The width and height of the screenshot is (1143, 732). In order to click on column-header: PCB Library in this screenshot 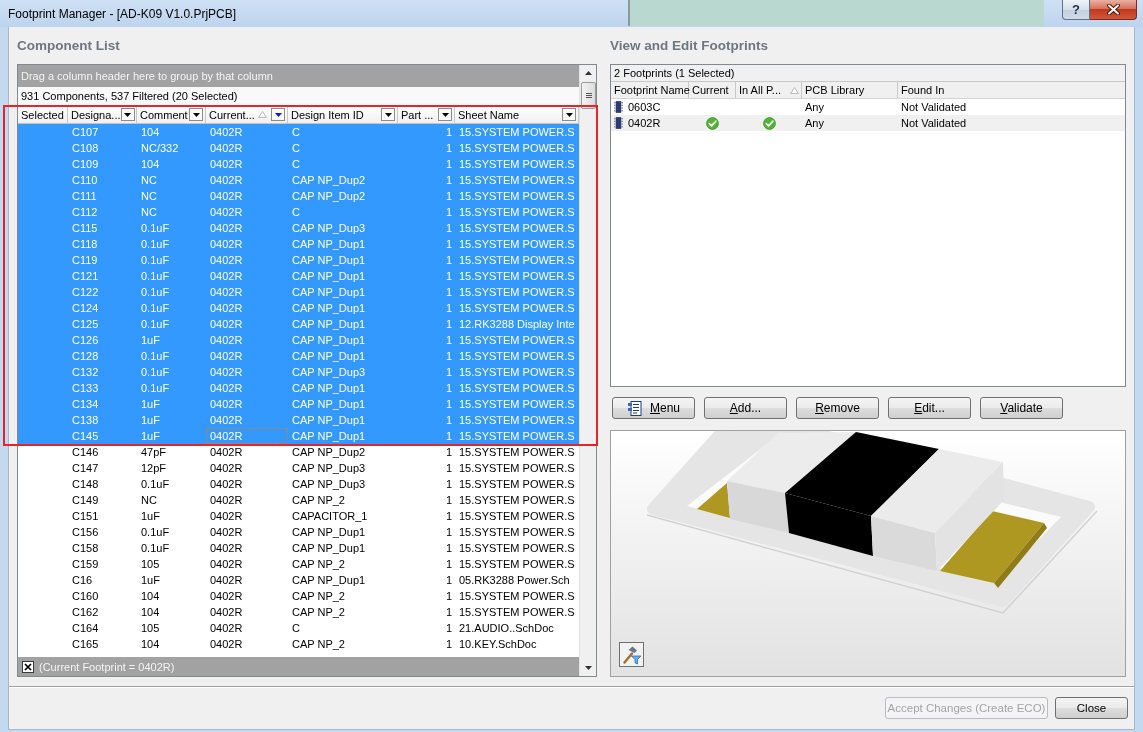, I will do `click(835, 90)`.